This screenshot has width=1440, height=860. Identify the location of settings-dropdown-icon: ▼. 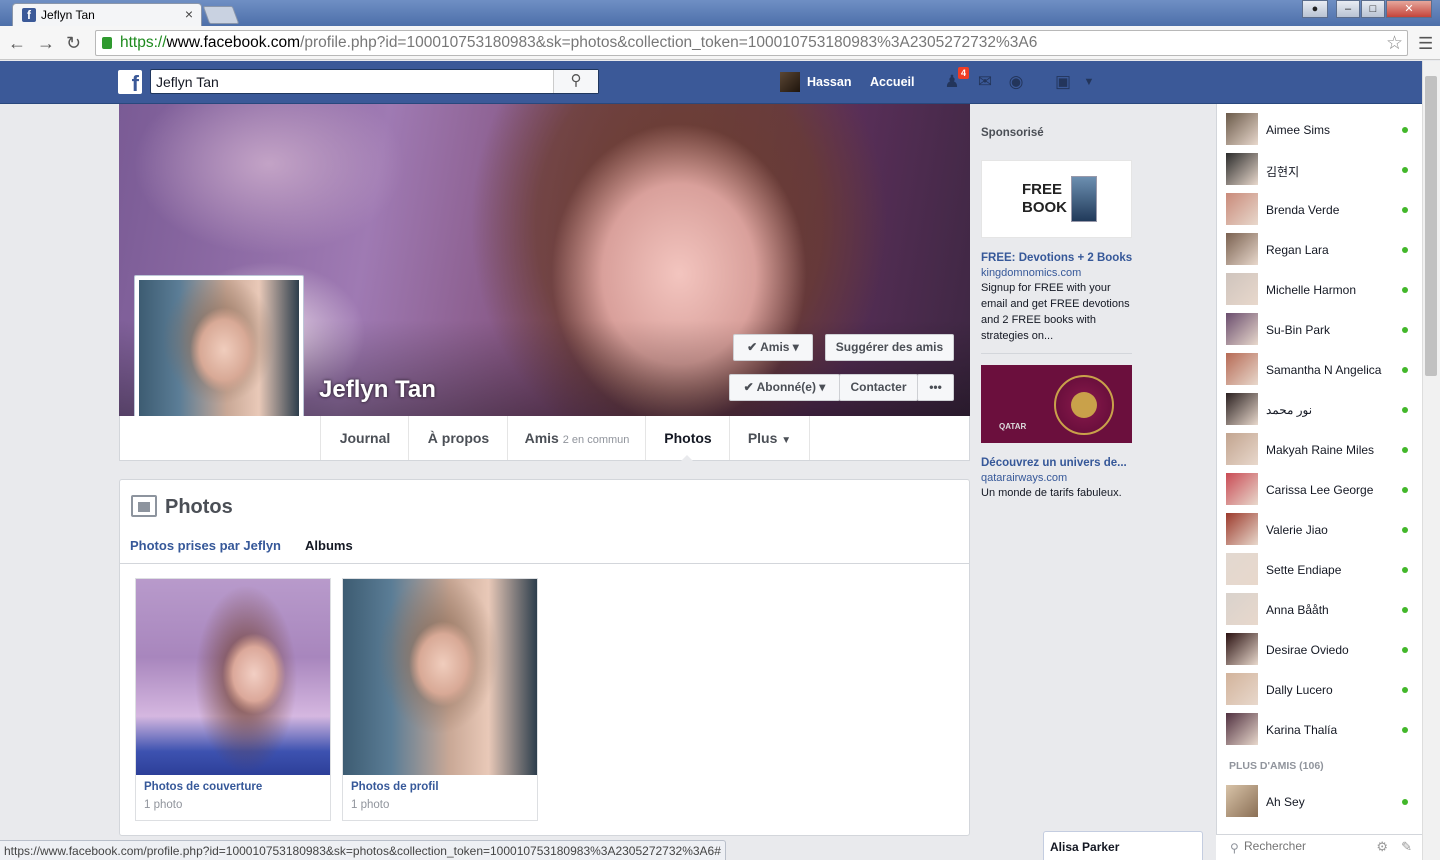
(1089, 87).